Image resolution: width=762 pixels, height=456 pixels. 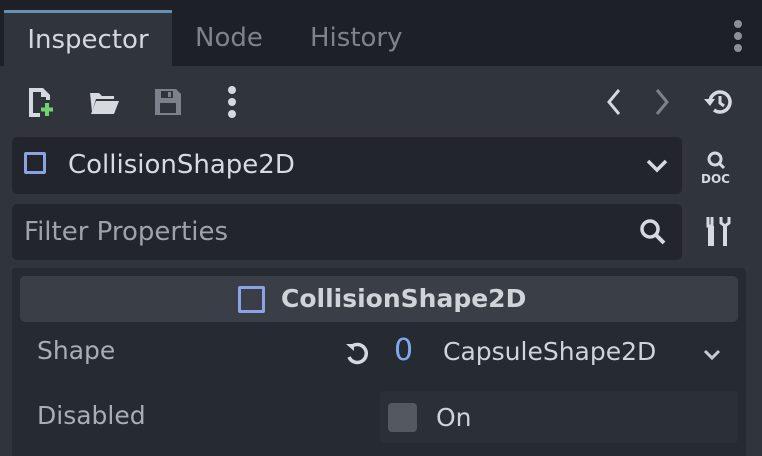 I want to click on doc-icon: DOC, so click(x=718, y=167).